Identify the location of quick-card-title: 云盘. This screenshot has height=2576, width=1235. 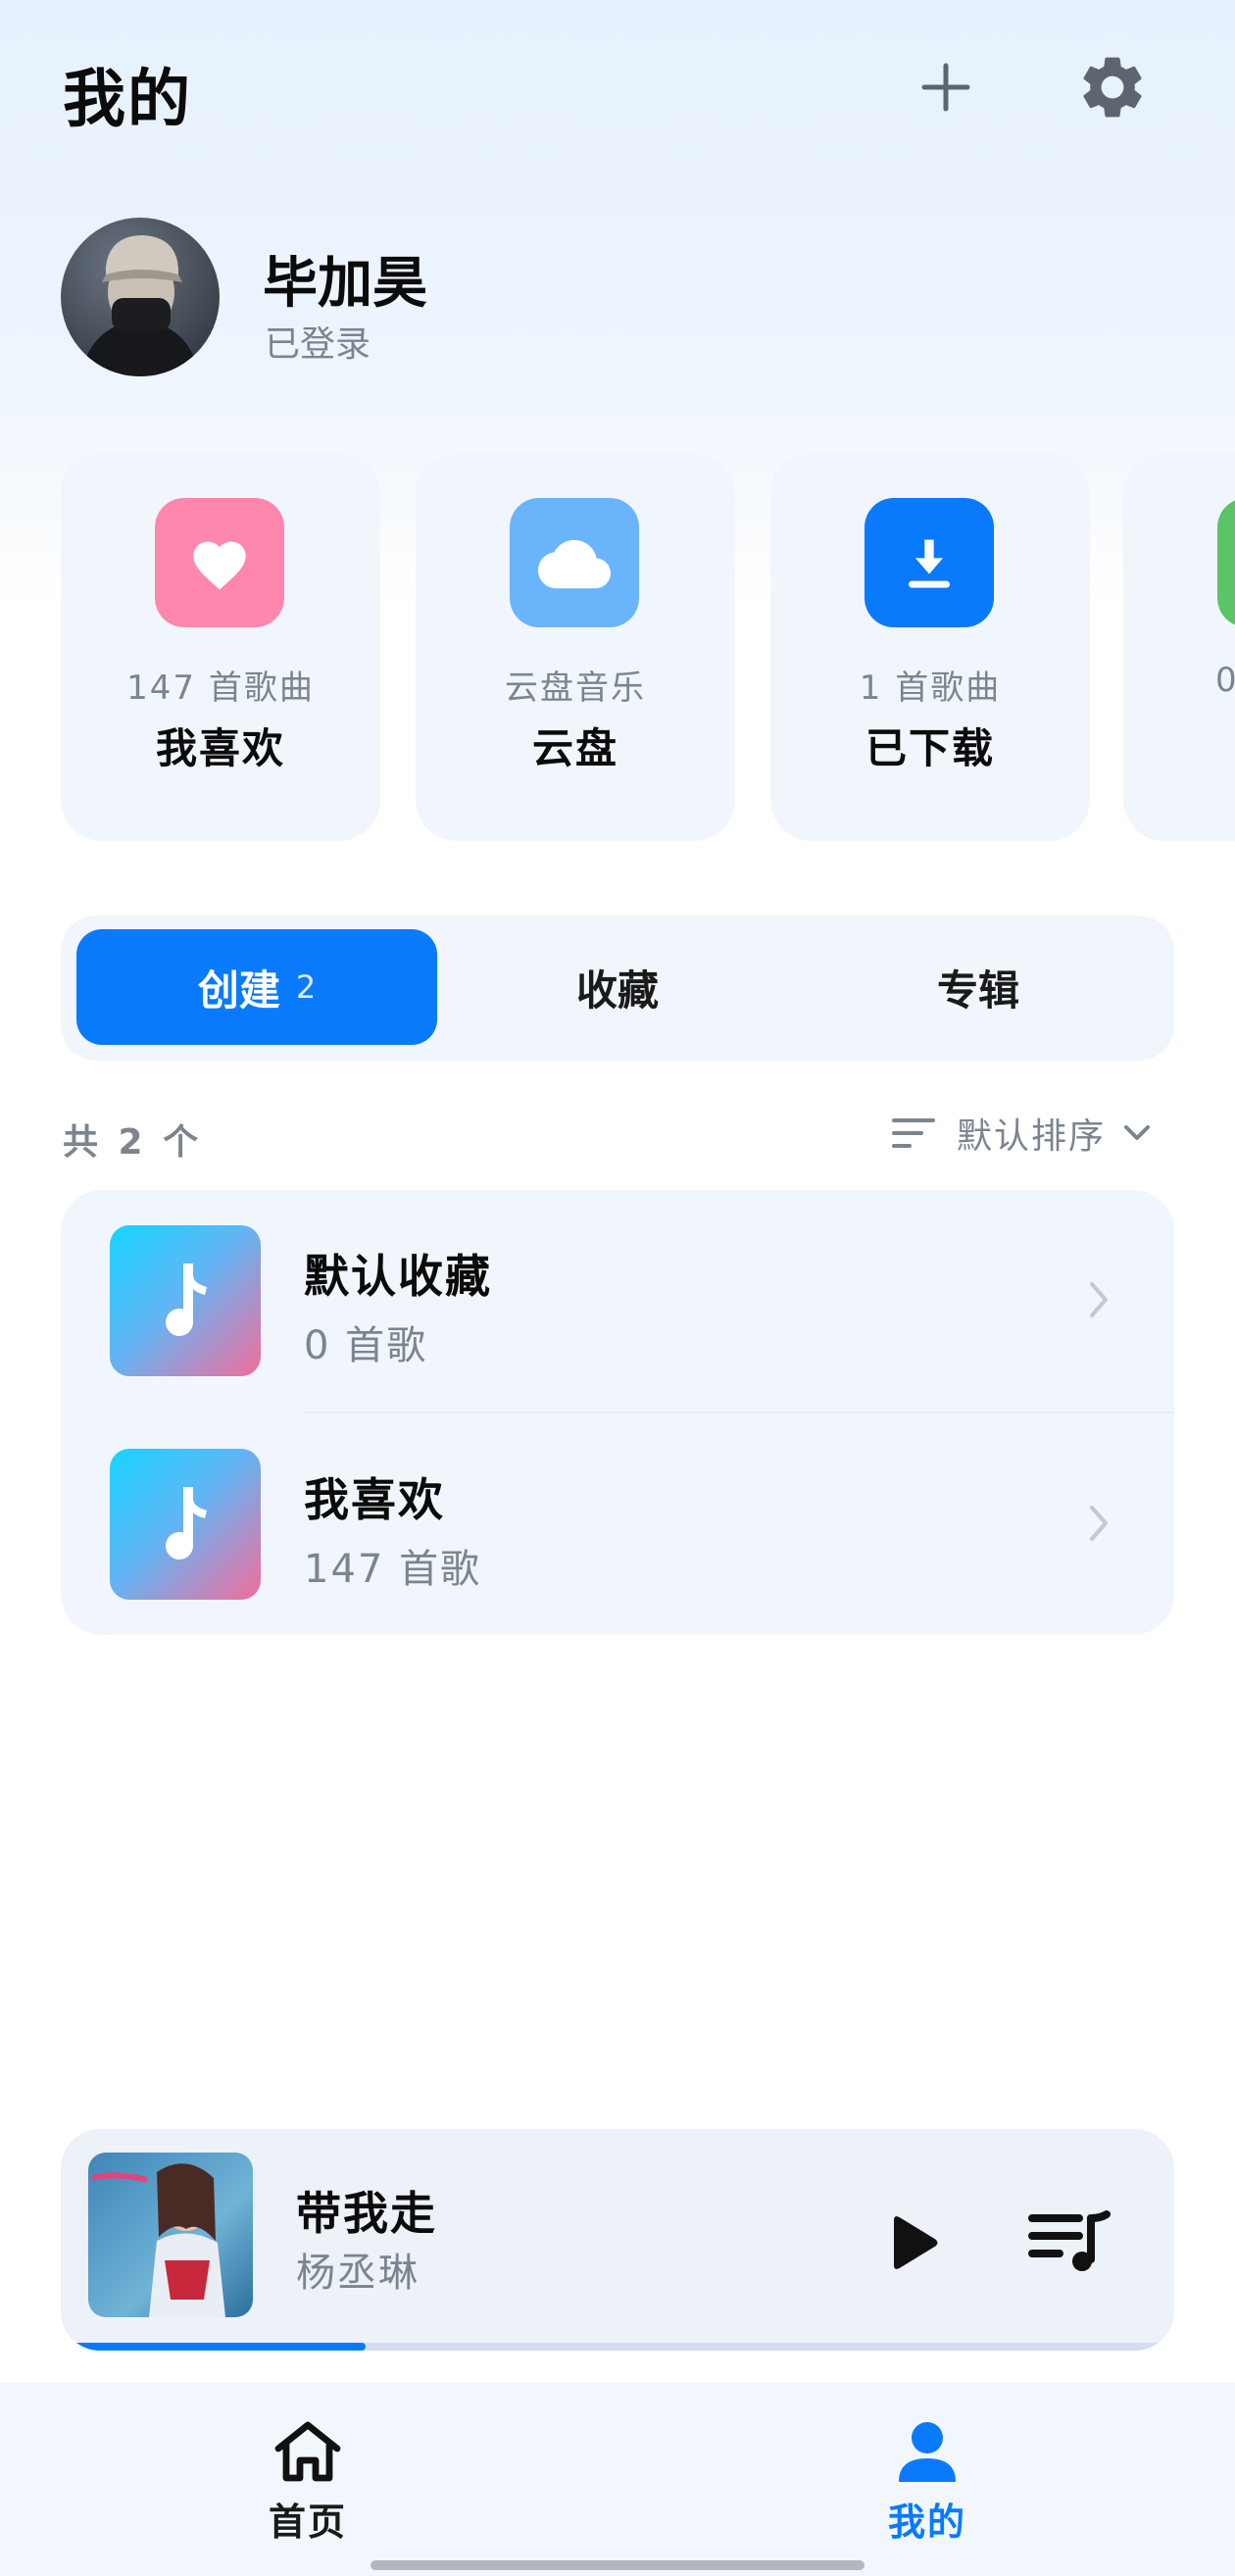
(574, 748).